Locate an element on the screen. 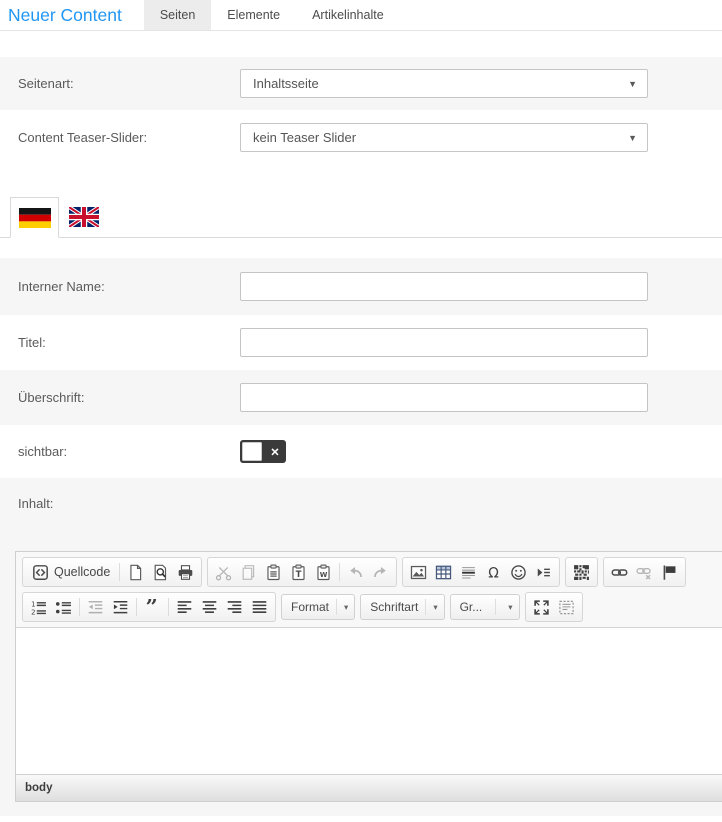 The width and height of the screenshot is (722, 822). preview-button is located at coordinates (160, 572).